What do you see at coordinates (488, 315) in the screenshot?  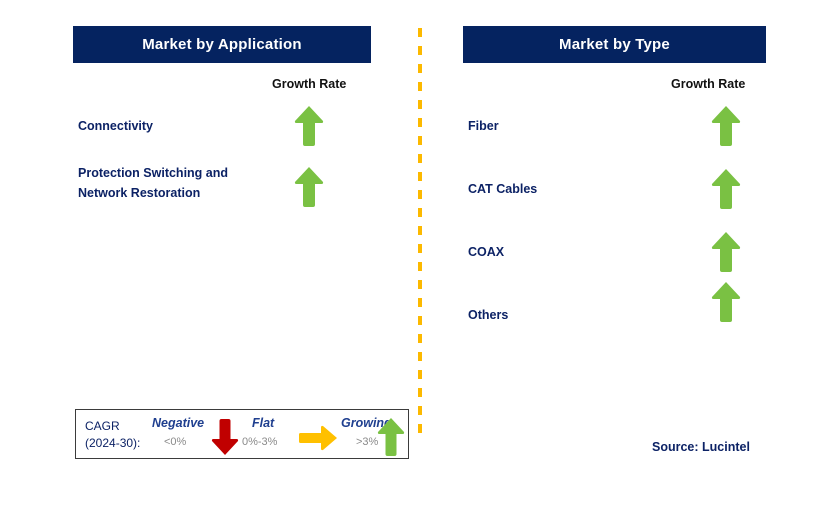 I see `row-label: Others` at bounding box center [488, 315].